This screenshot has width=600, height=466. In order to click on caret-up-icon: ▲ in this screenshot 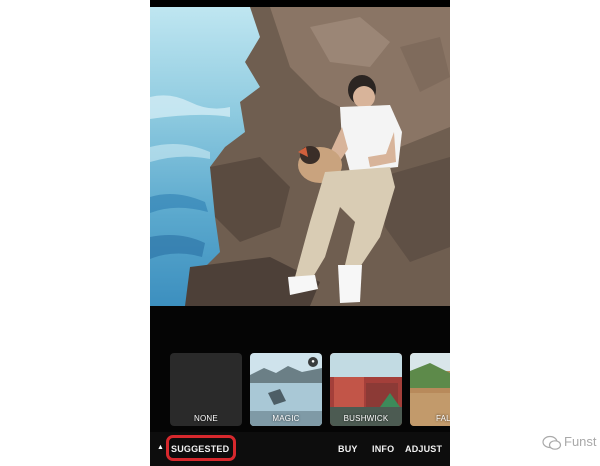, I will do `click(160, 447)`.